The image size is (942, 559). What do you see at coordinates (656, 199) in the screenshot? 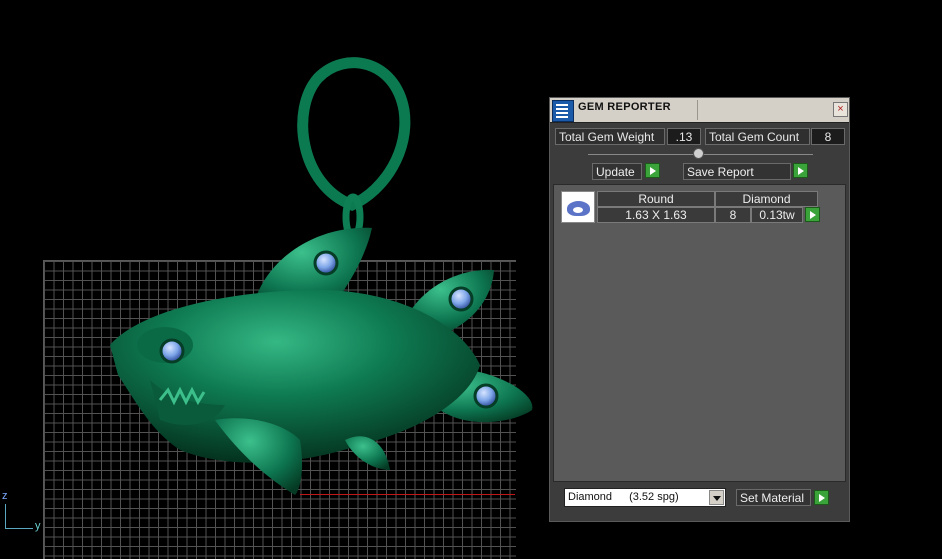
I see `header-shape: Round` at bounding box center [656, 199].